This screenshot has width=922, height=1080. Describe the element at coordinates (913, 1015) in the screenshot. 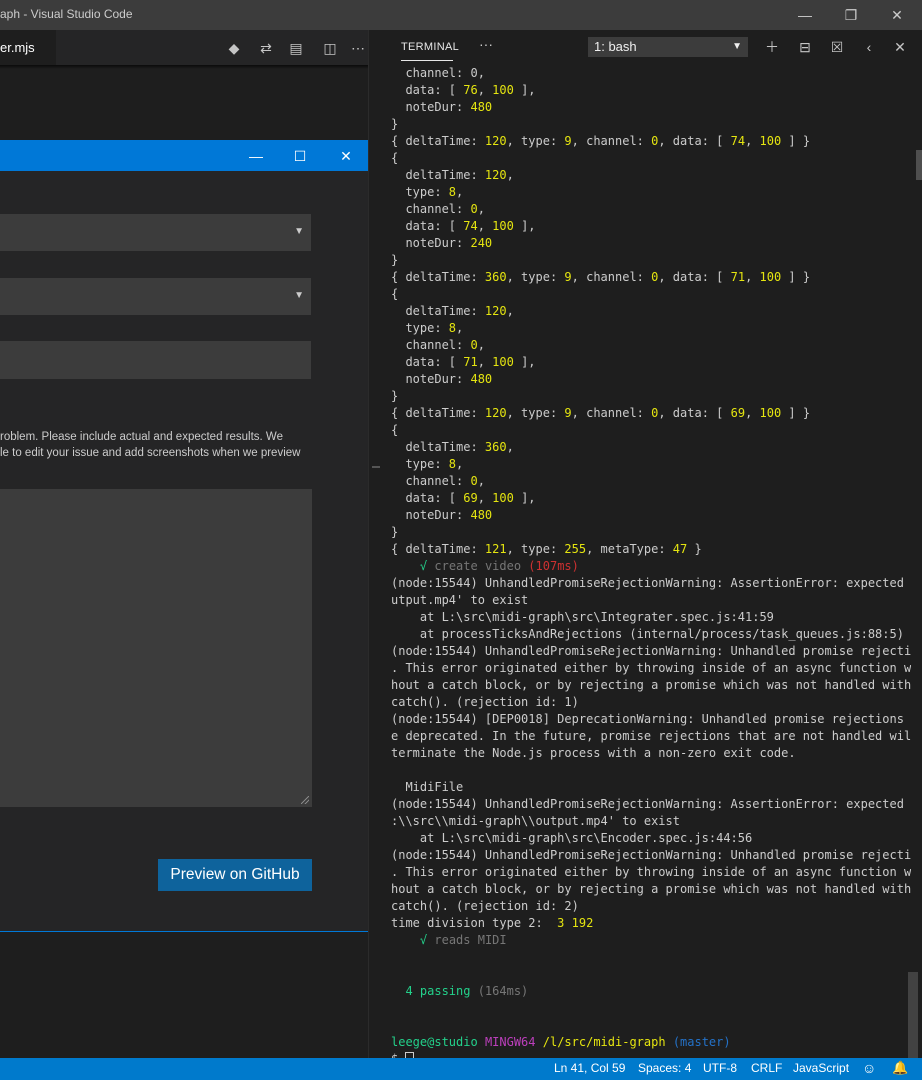

I see `terminal-scrollbar` at that location.